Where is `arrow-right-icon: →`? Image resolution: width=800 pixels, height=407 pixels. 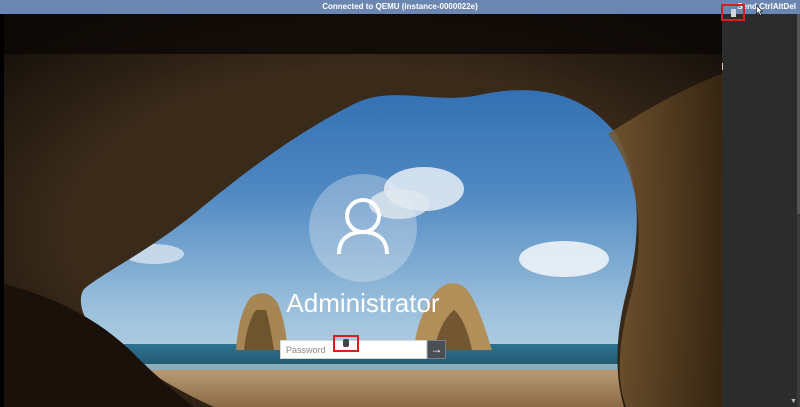
arrow-right-icon: → is located at coordinates (436, 349).